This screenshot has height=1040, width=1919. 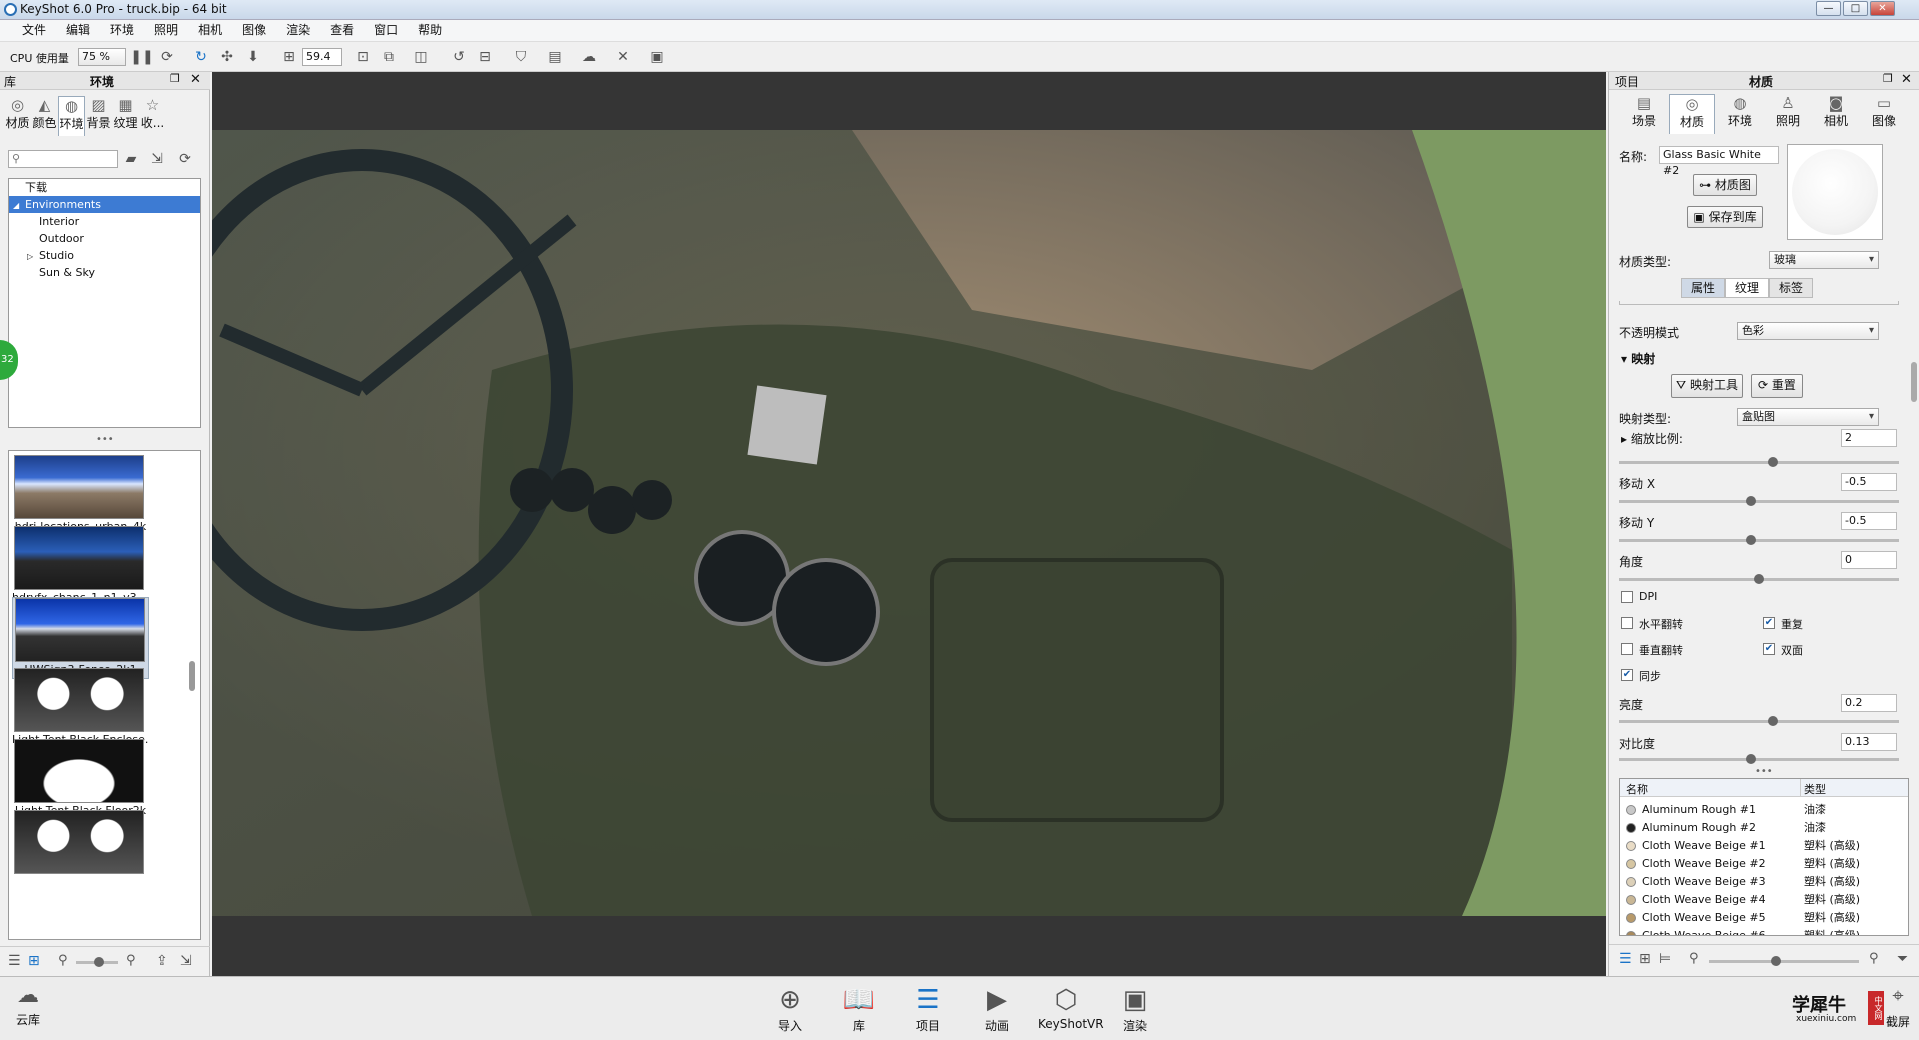 I want to click on fit-view-icon: ✣, so click(x=227, y=57).